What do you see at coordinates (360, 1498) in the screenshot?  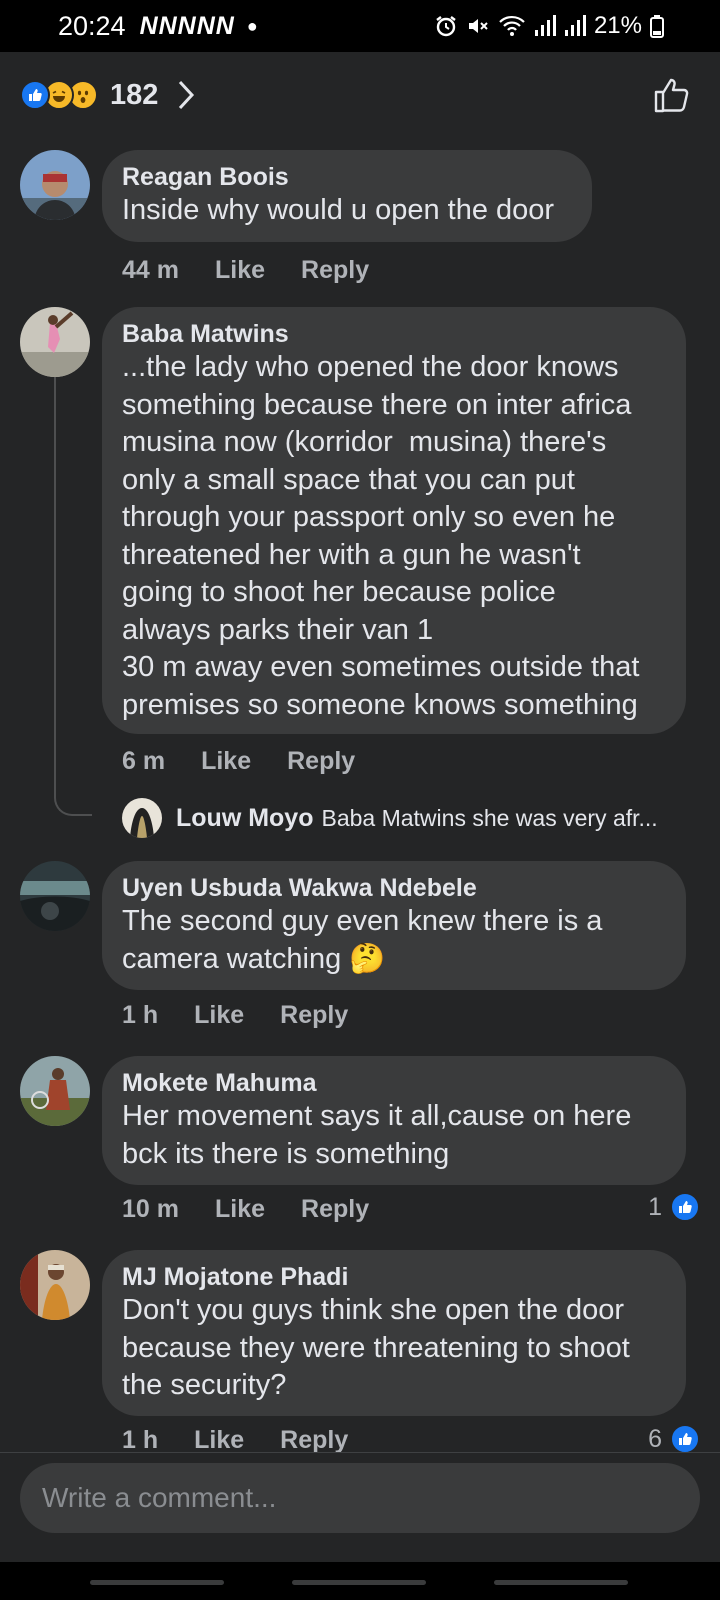 I see `comment-input` at bounding box center [360, 1498].